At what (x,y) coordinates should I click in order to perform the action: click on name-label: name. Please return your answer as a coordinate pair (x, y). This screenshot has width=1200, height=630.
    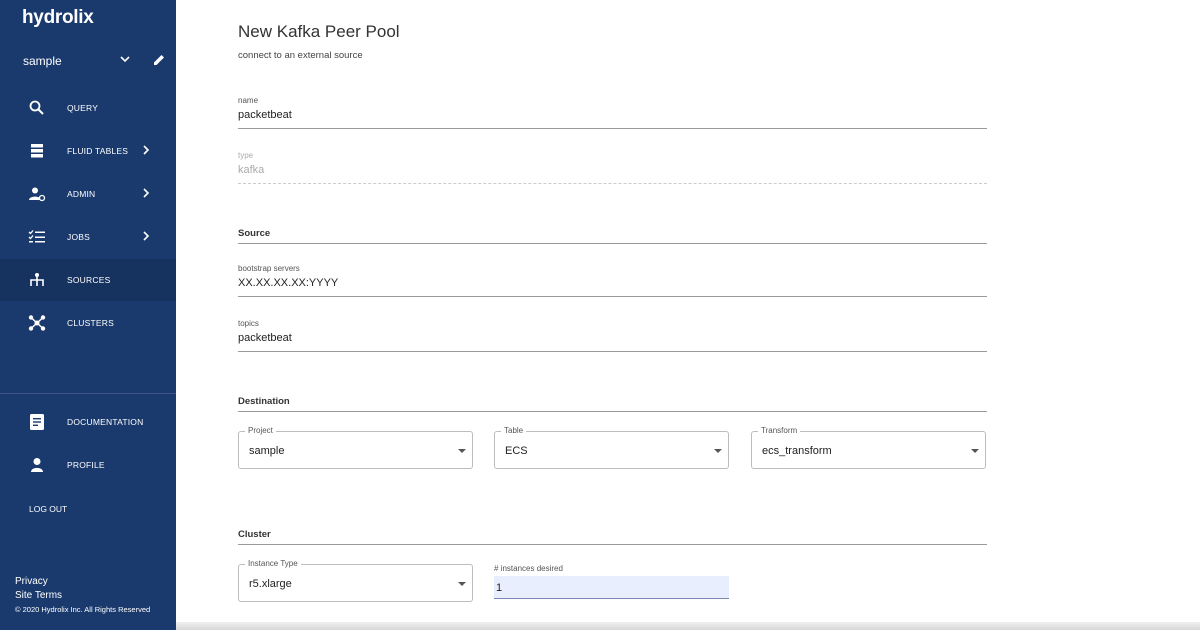
    Looking at the image, I should click on (248, 100).